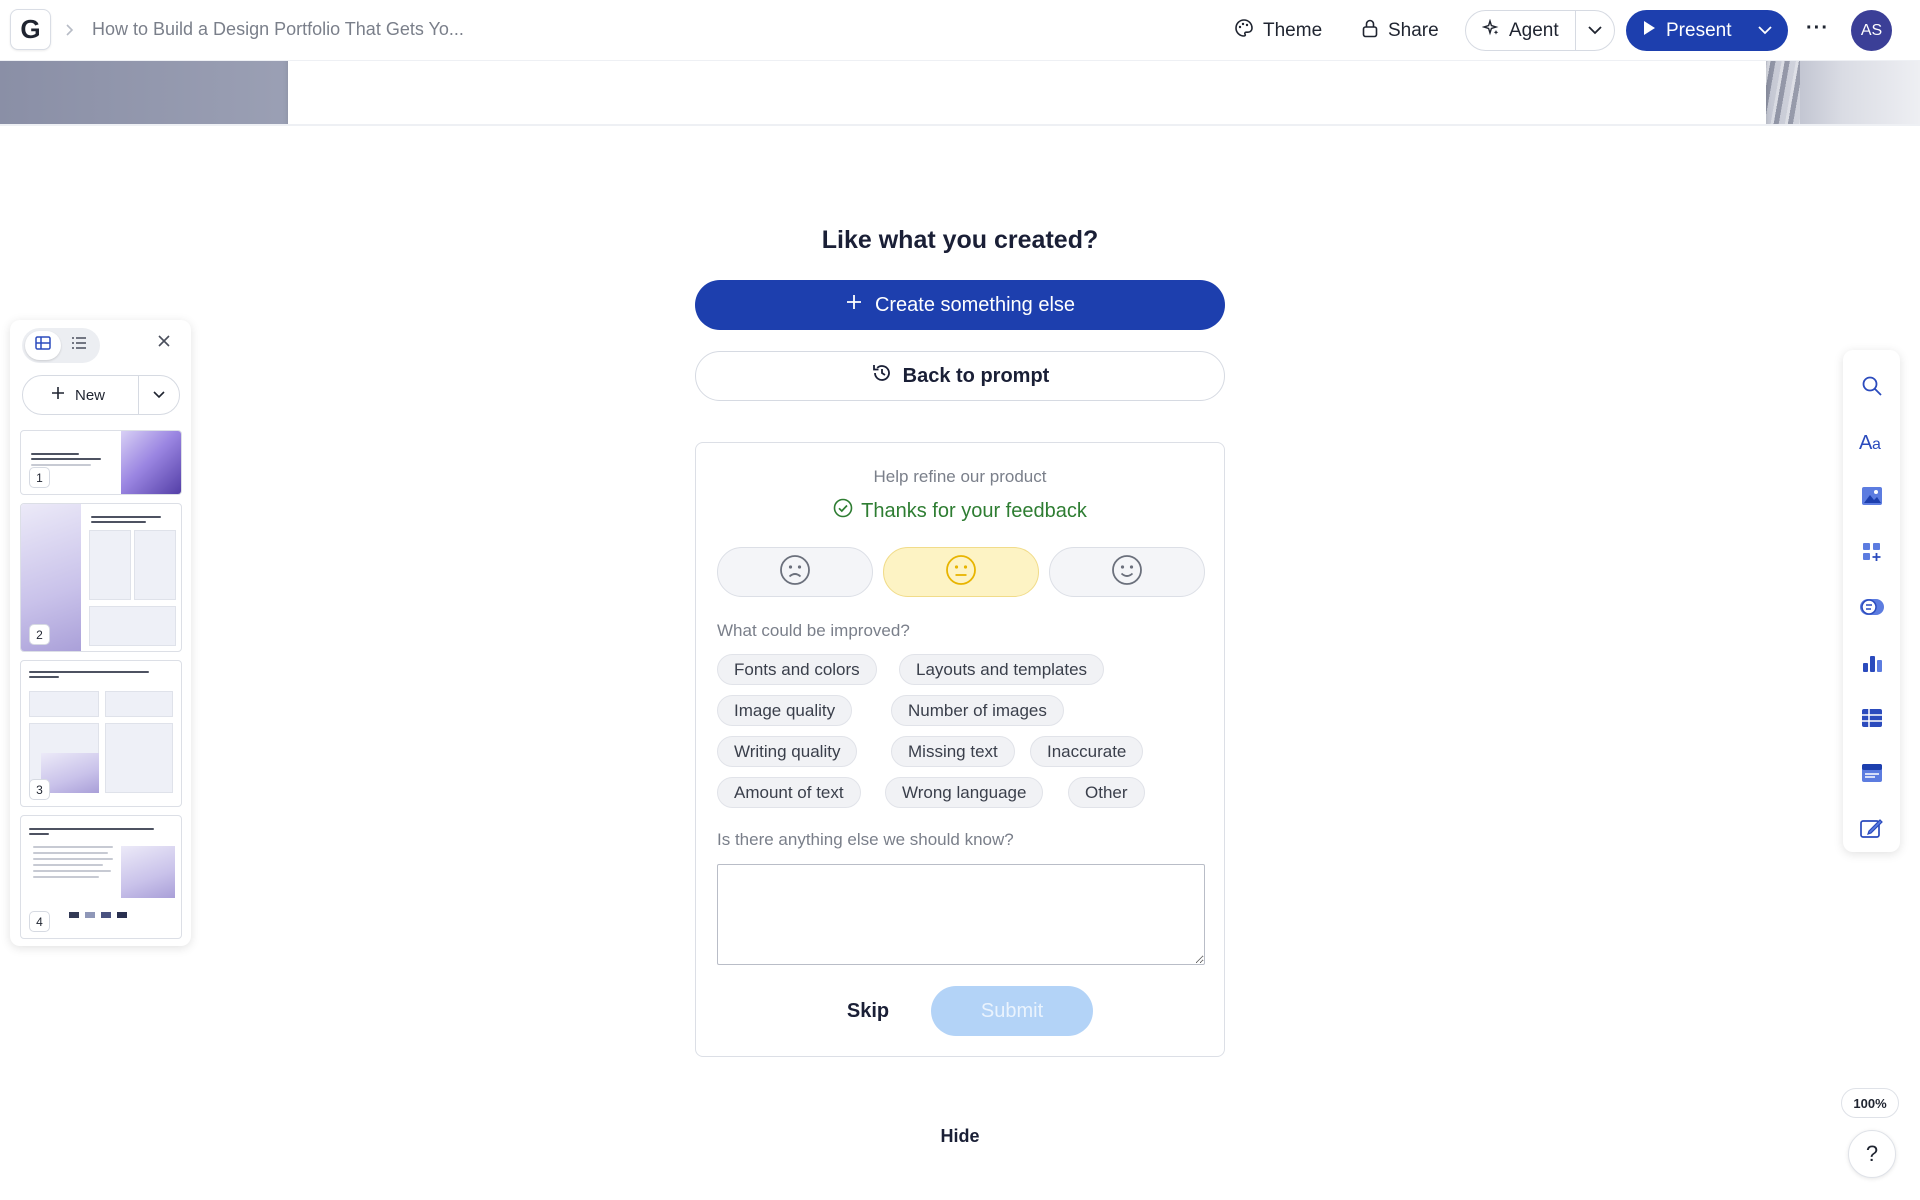 This screenshot has height=1200, width=1920. I want to click on thanks-label: Thanks for your feedback, so click(974, 510).